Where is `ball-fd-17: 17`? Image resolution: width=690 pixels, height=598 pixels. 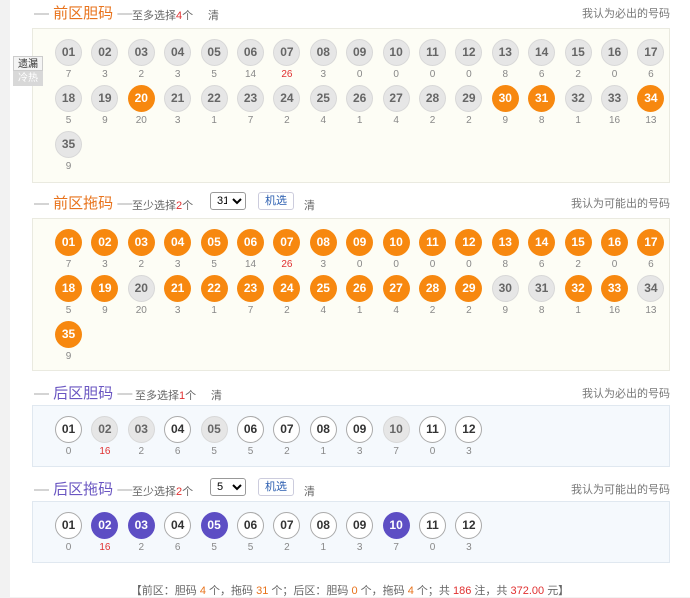 ball-fd-17: 17 is located at coordinates (651, 52).